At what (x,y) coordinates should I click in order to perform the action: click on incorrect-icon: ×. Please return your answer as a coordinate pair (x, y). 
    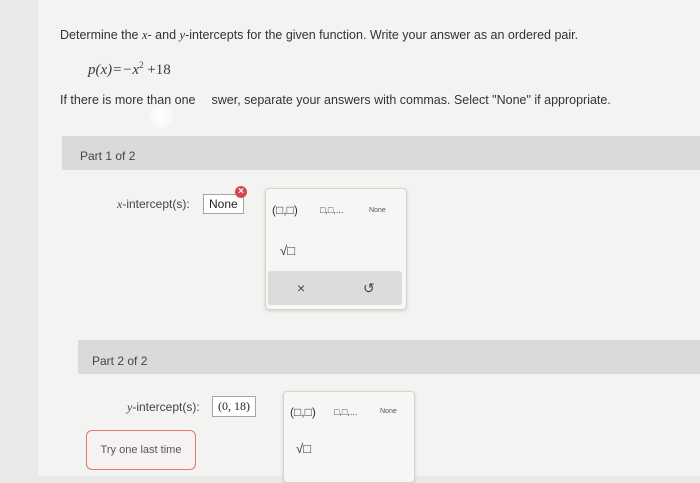
    Looking at the image, I should click on (241, 192).